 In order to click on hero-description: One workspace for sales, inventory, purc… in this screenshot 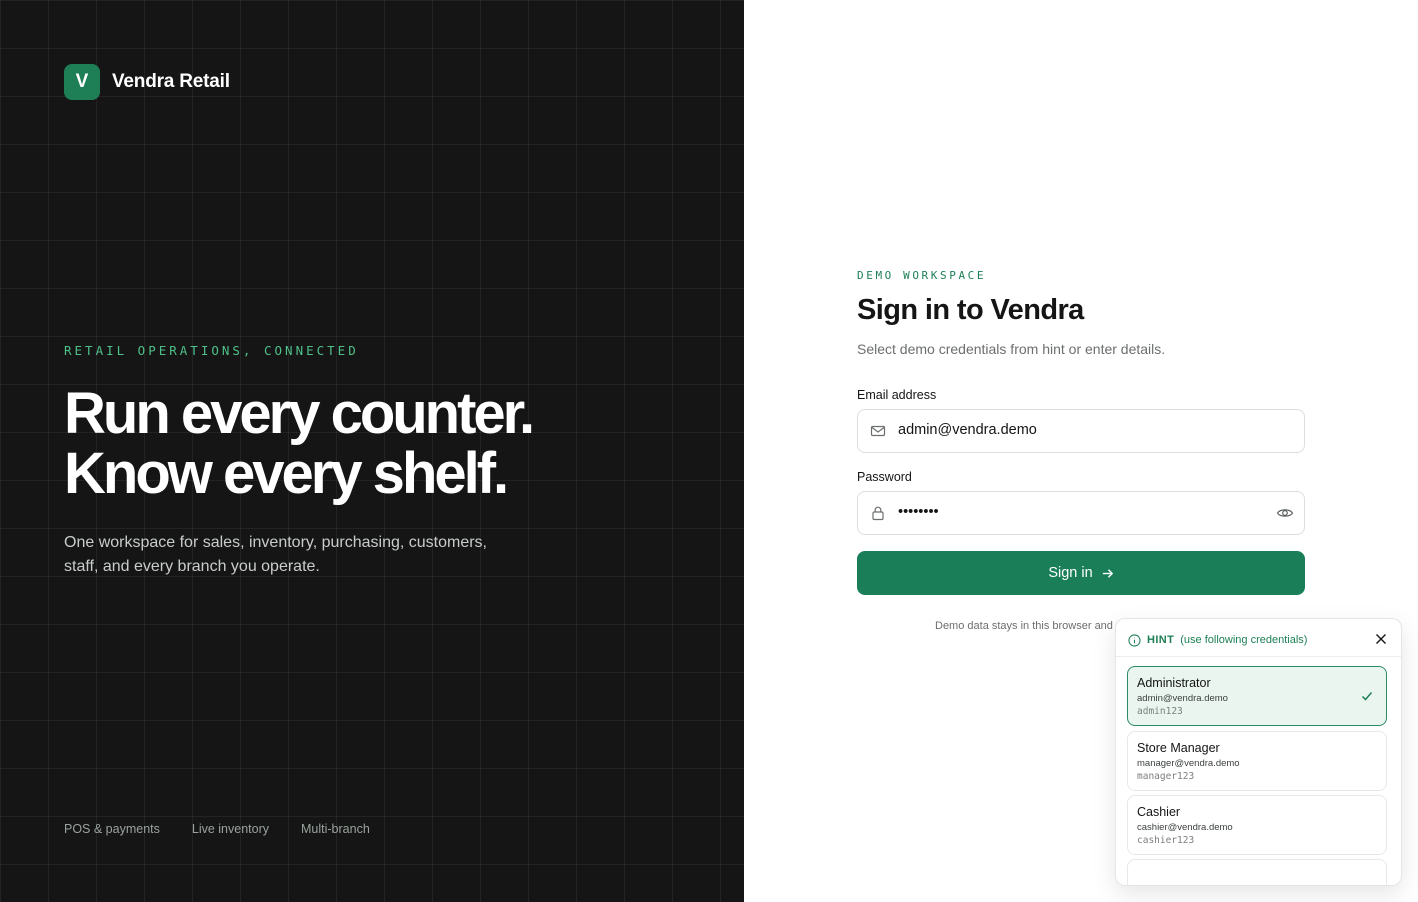, I will do `click(275, 554)`.